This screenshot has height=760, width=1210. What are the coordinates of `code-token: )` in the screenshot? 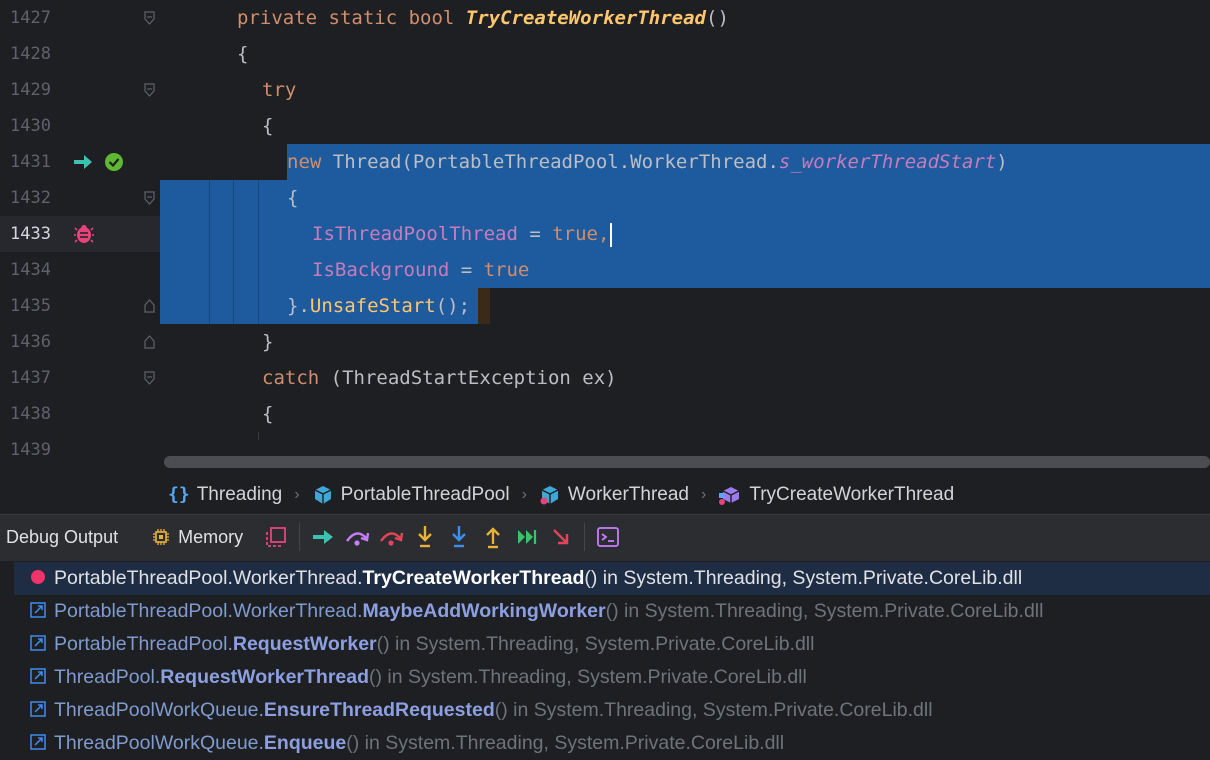 It's located at (1002, 162).